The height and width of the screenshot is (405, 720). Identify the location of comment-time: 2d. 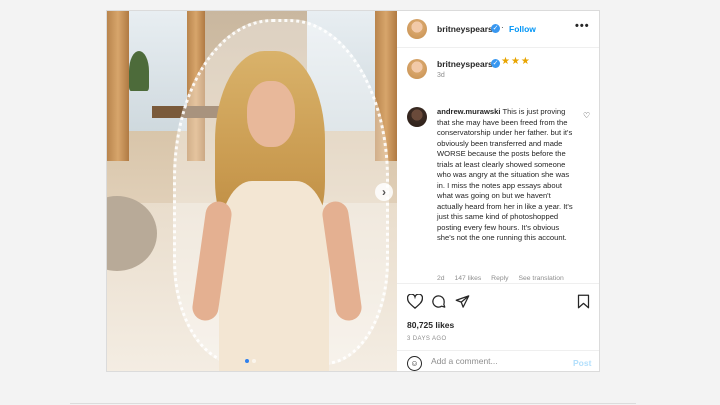
(441, 278).